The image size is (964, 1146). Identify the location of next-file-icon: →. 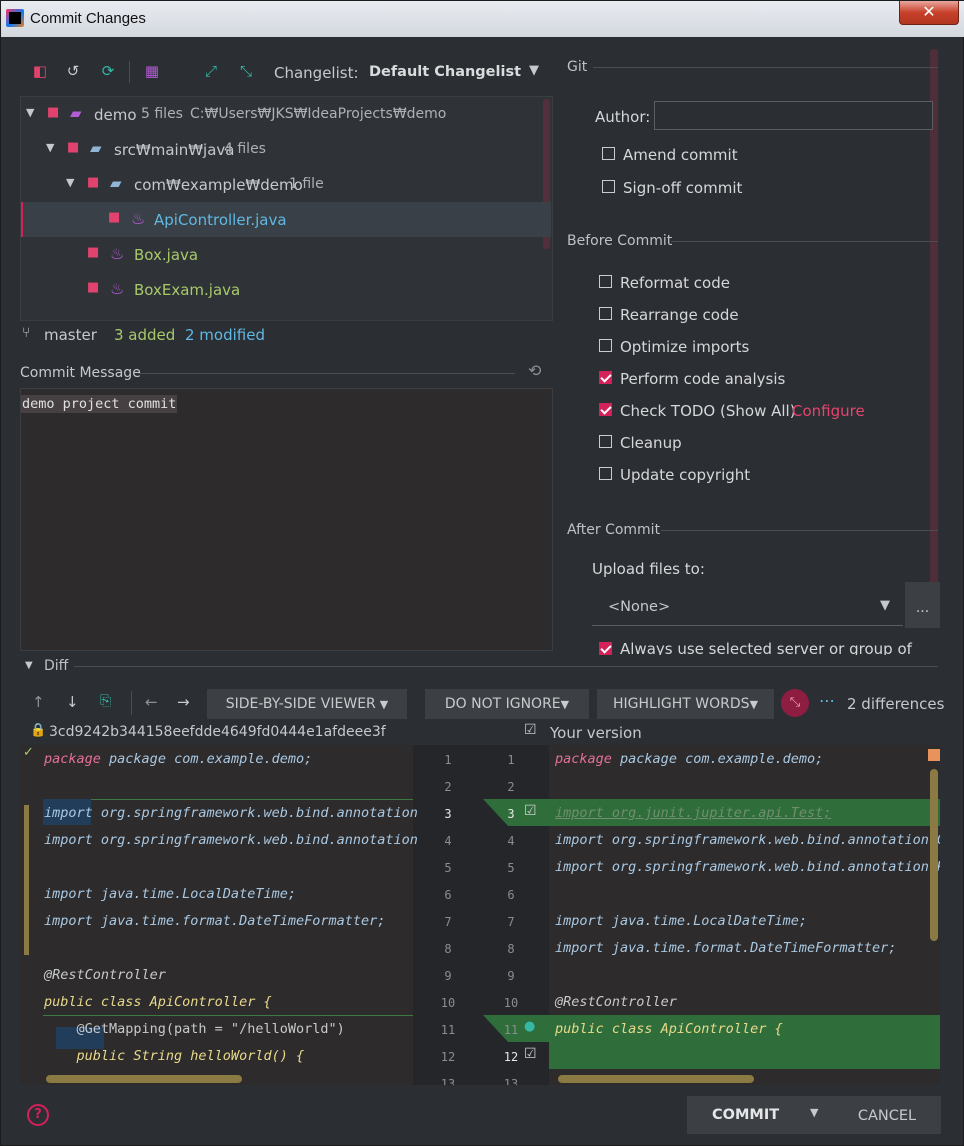
(183, 702).